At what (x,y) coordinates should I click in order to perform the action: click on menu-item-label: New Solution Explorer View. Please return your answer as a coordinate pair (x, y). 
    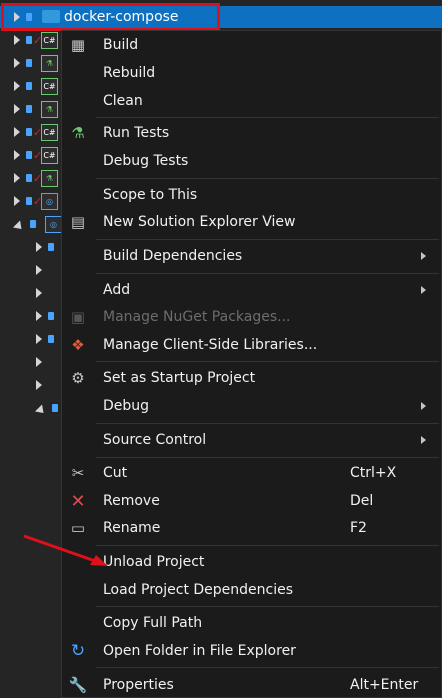
    Looking at the image, I should click on (199, 222).